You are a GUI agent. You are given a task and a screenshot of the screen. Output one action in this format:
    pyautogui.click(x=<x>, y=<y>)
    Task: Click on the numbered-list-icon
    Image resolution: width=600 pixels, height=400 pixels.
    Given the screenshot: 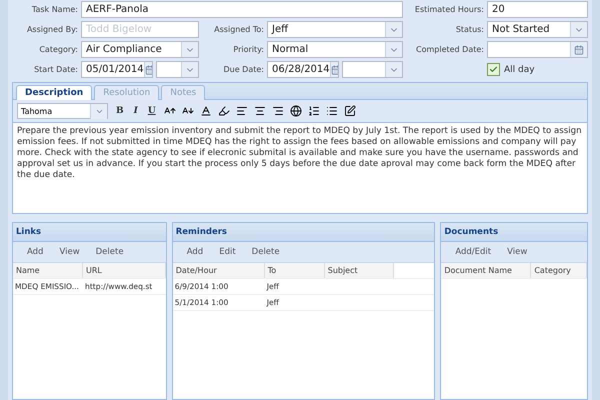 What is the action you would take?
    pyautogui.click(x=314, y=111)
    